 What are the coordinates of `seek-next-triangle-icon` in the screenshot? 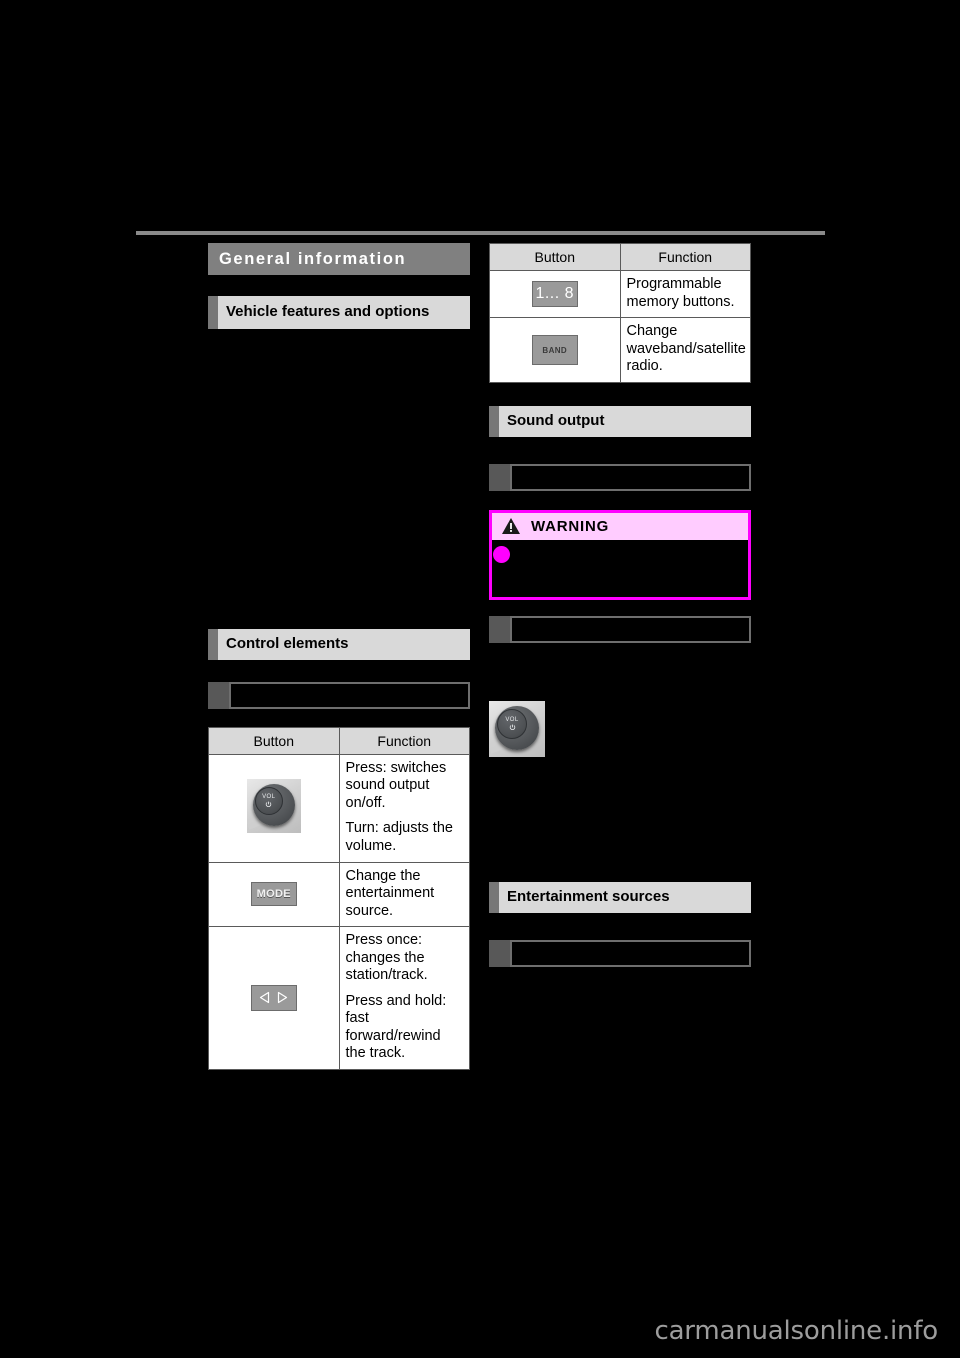 It's located at (283, 998).